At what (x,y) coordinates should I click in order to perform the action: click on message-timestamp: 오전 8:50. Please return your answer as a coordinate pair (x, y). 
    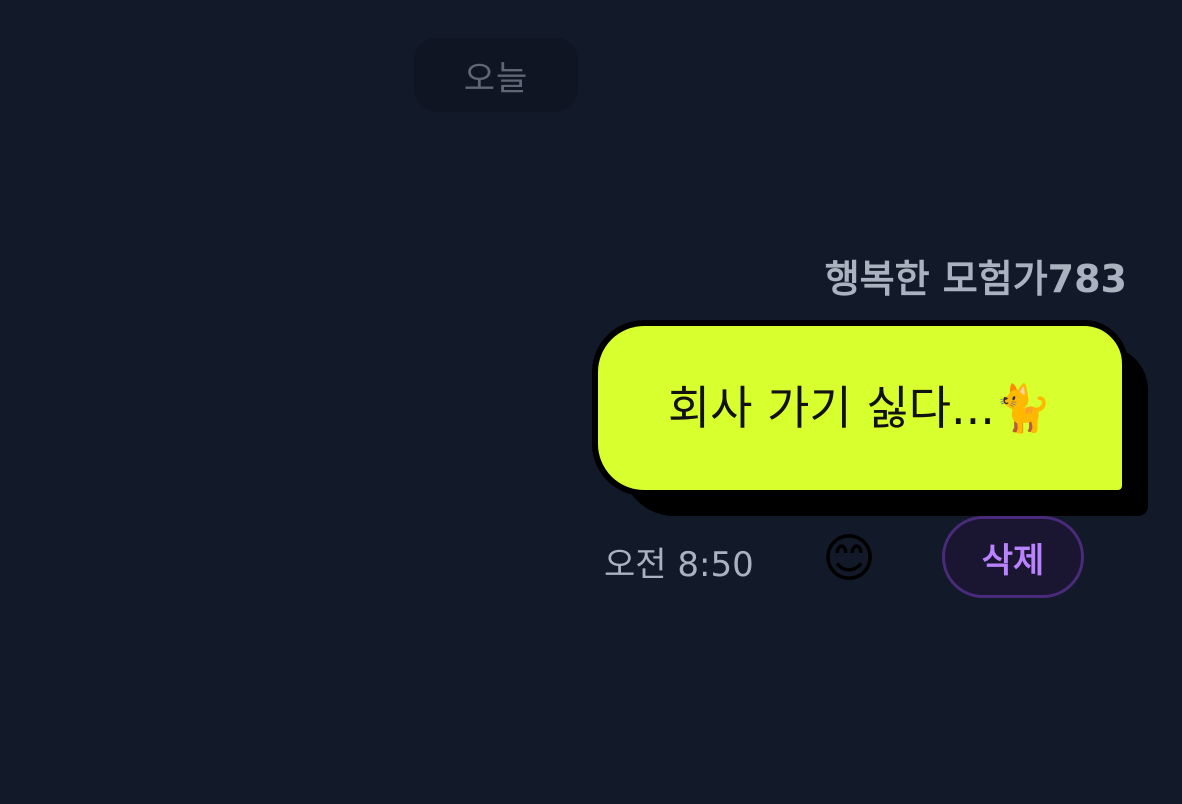
    Looking at the image, I should click on (679, 565).